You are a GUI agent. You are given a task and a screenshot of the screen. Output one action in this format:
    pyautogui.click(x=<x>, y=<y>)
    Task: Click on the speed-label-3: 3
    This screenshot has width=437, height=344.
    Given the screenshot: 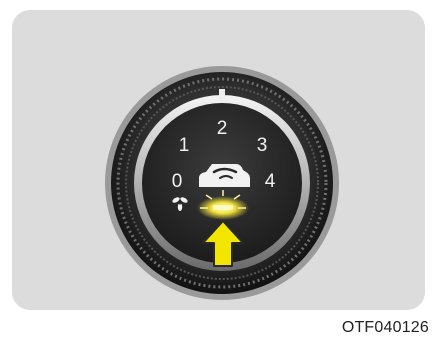 What is the action you would take?
    pyautogui.click(x=262, y=145)
    